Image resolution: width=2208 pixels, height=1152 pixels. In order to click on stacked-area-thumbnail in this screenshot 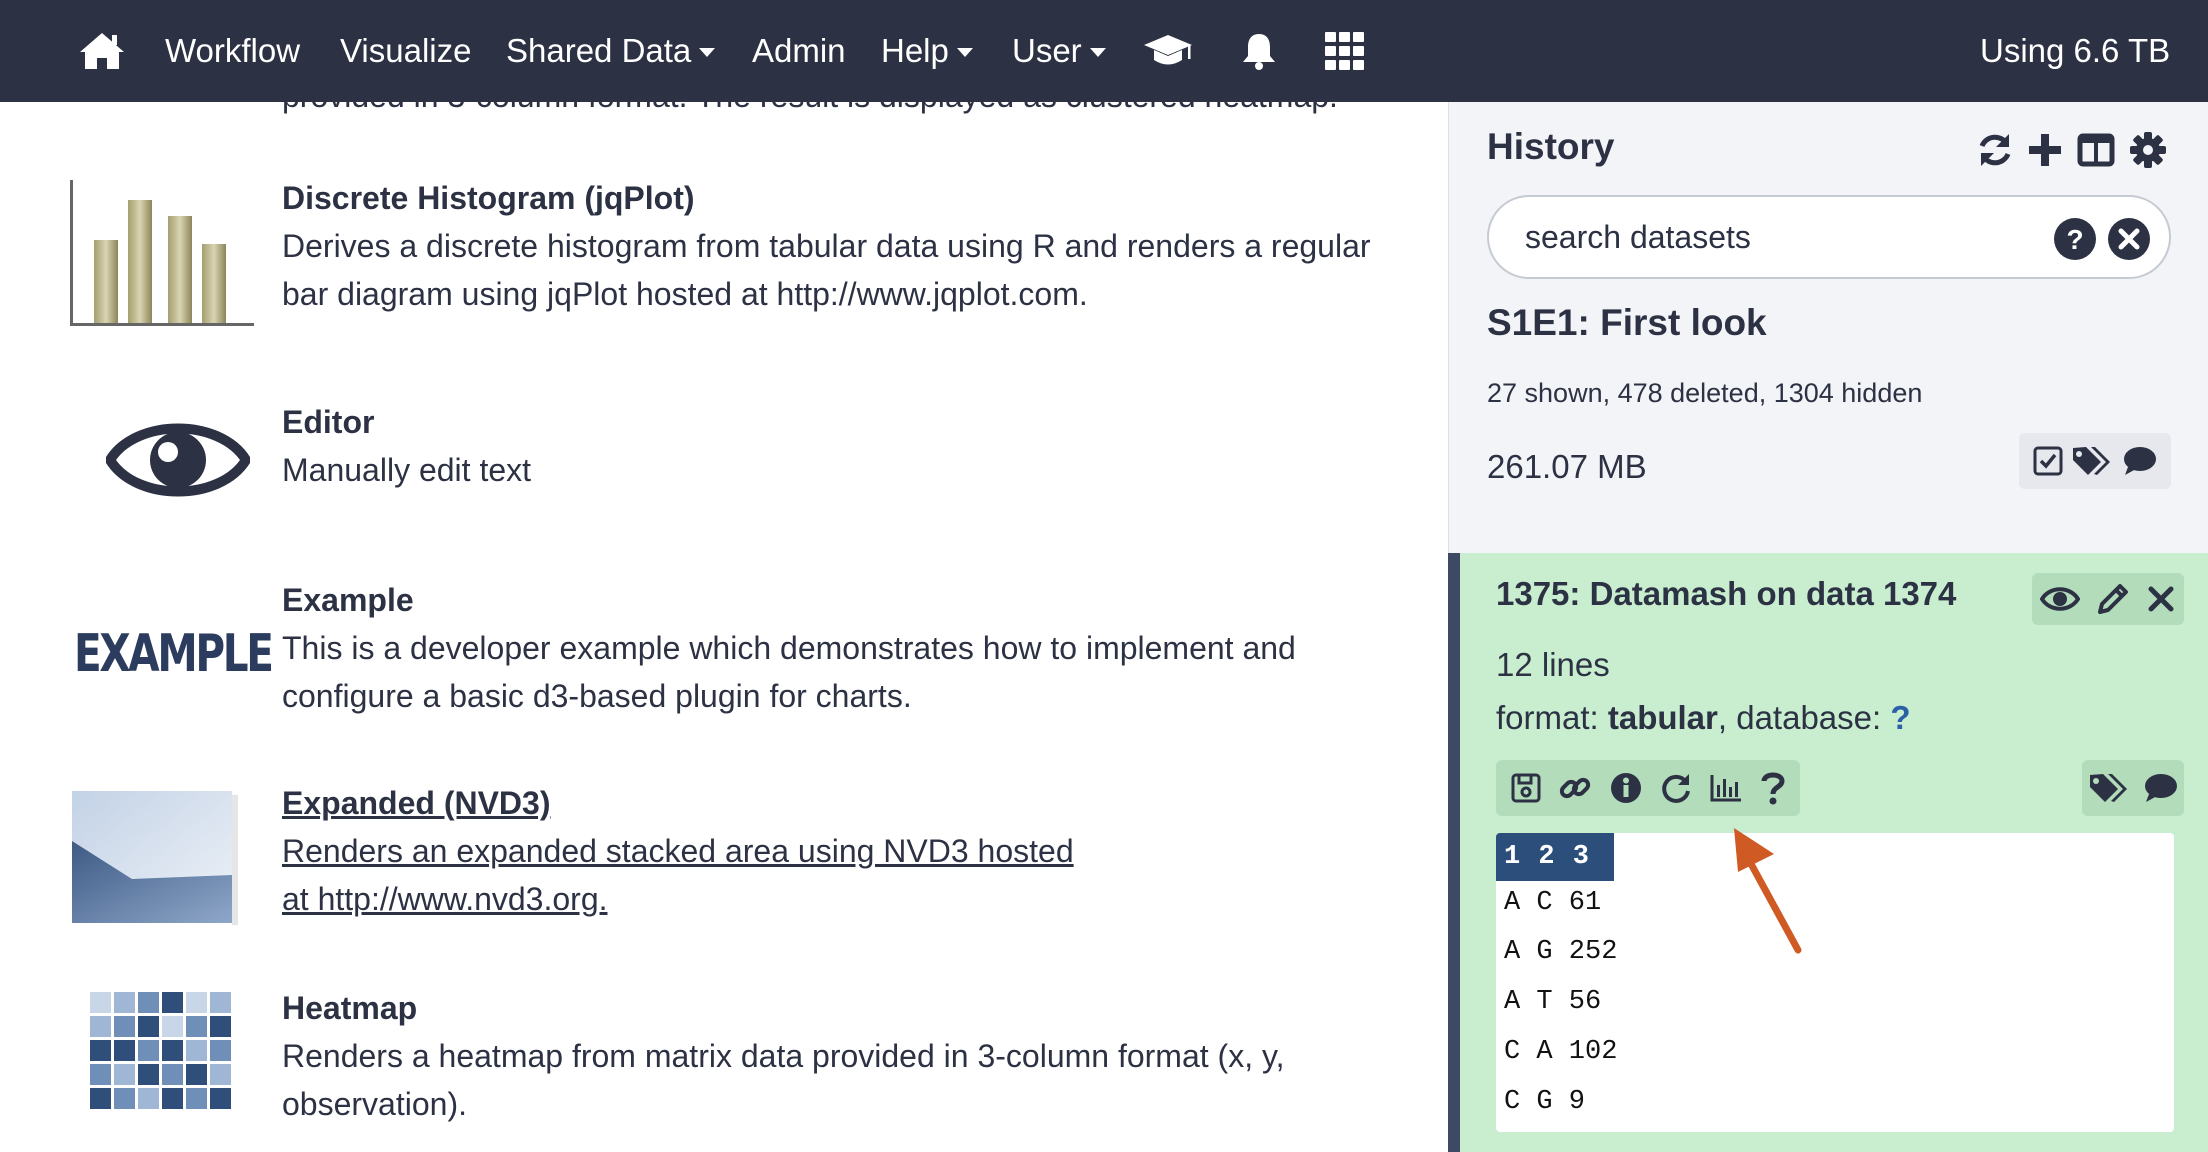, I will do `click(155, 858)`.